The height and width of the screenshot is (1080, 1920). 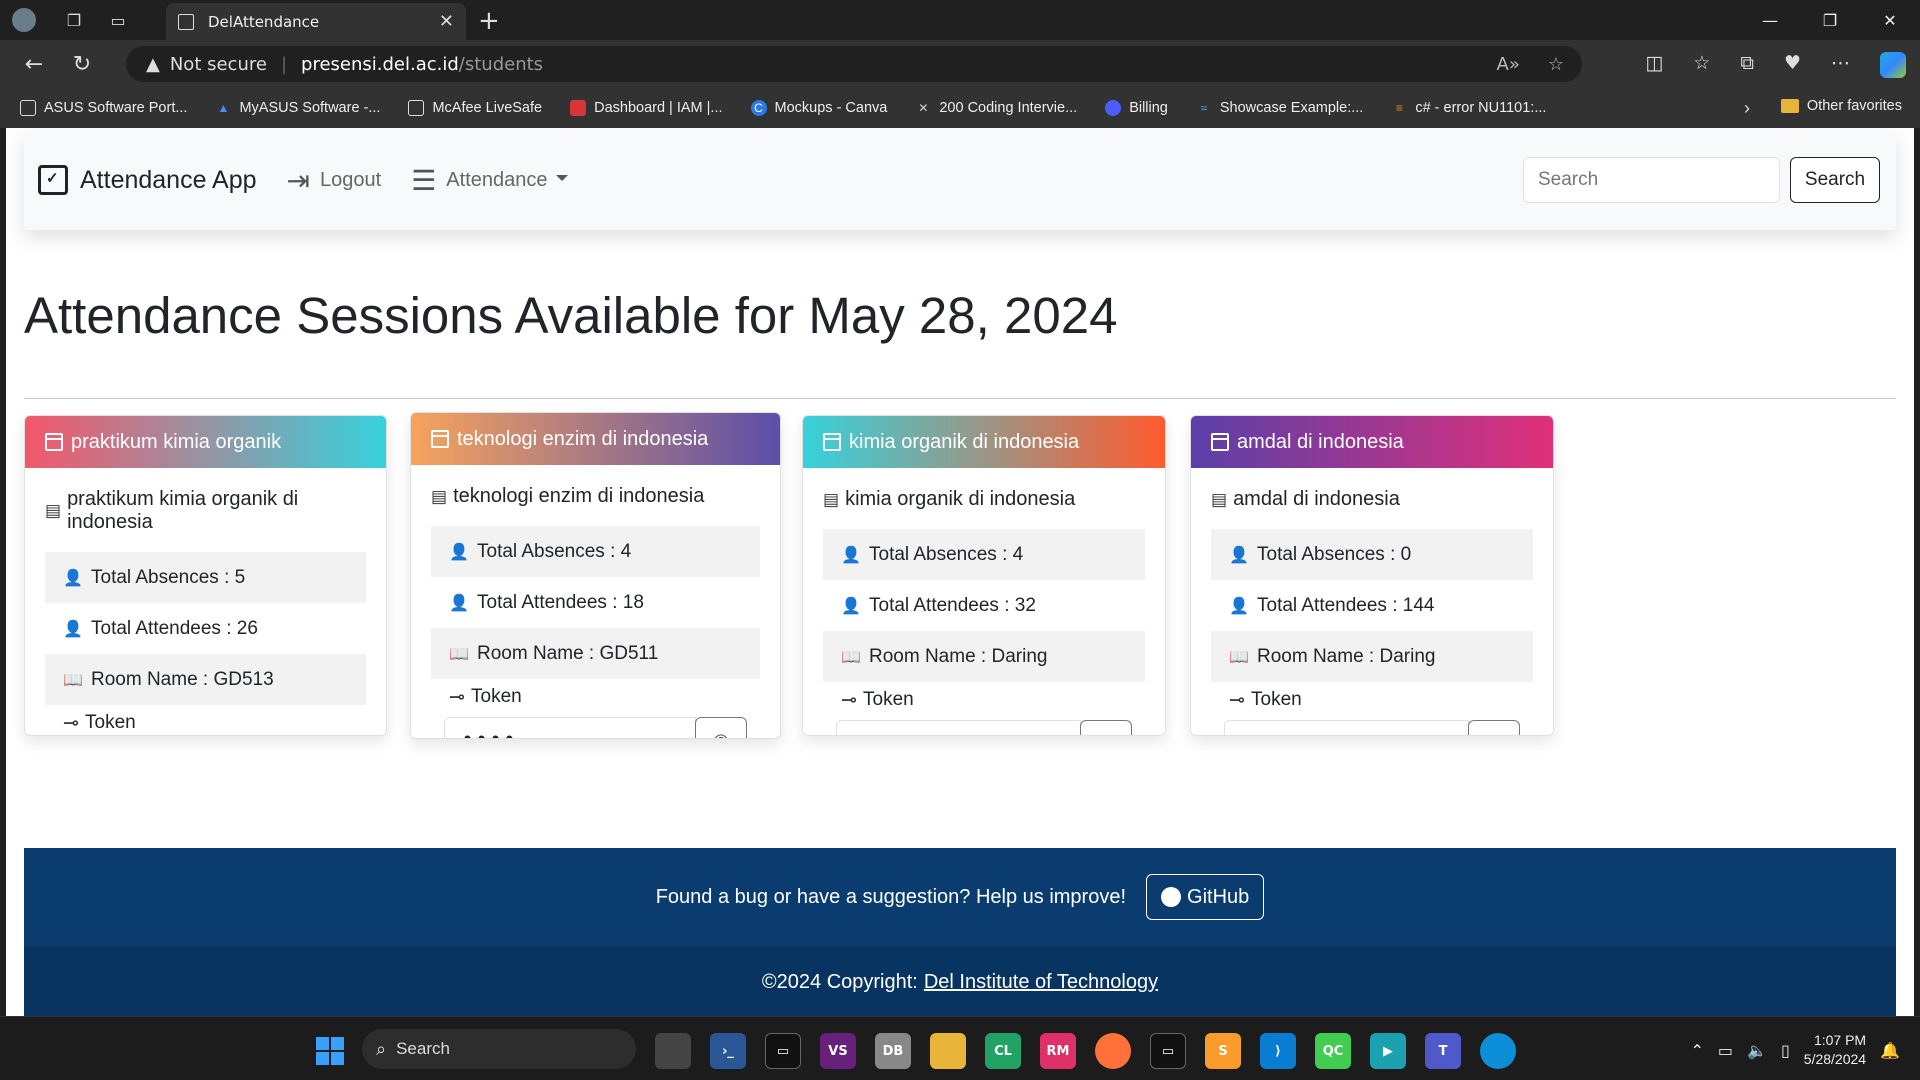 I want to click on favorite-star-icon: ☆, so click(x=1556, y=64).